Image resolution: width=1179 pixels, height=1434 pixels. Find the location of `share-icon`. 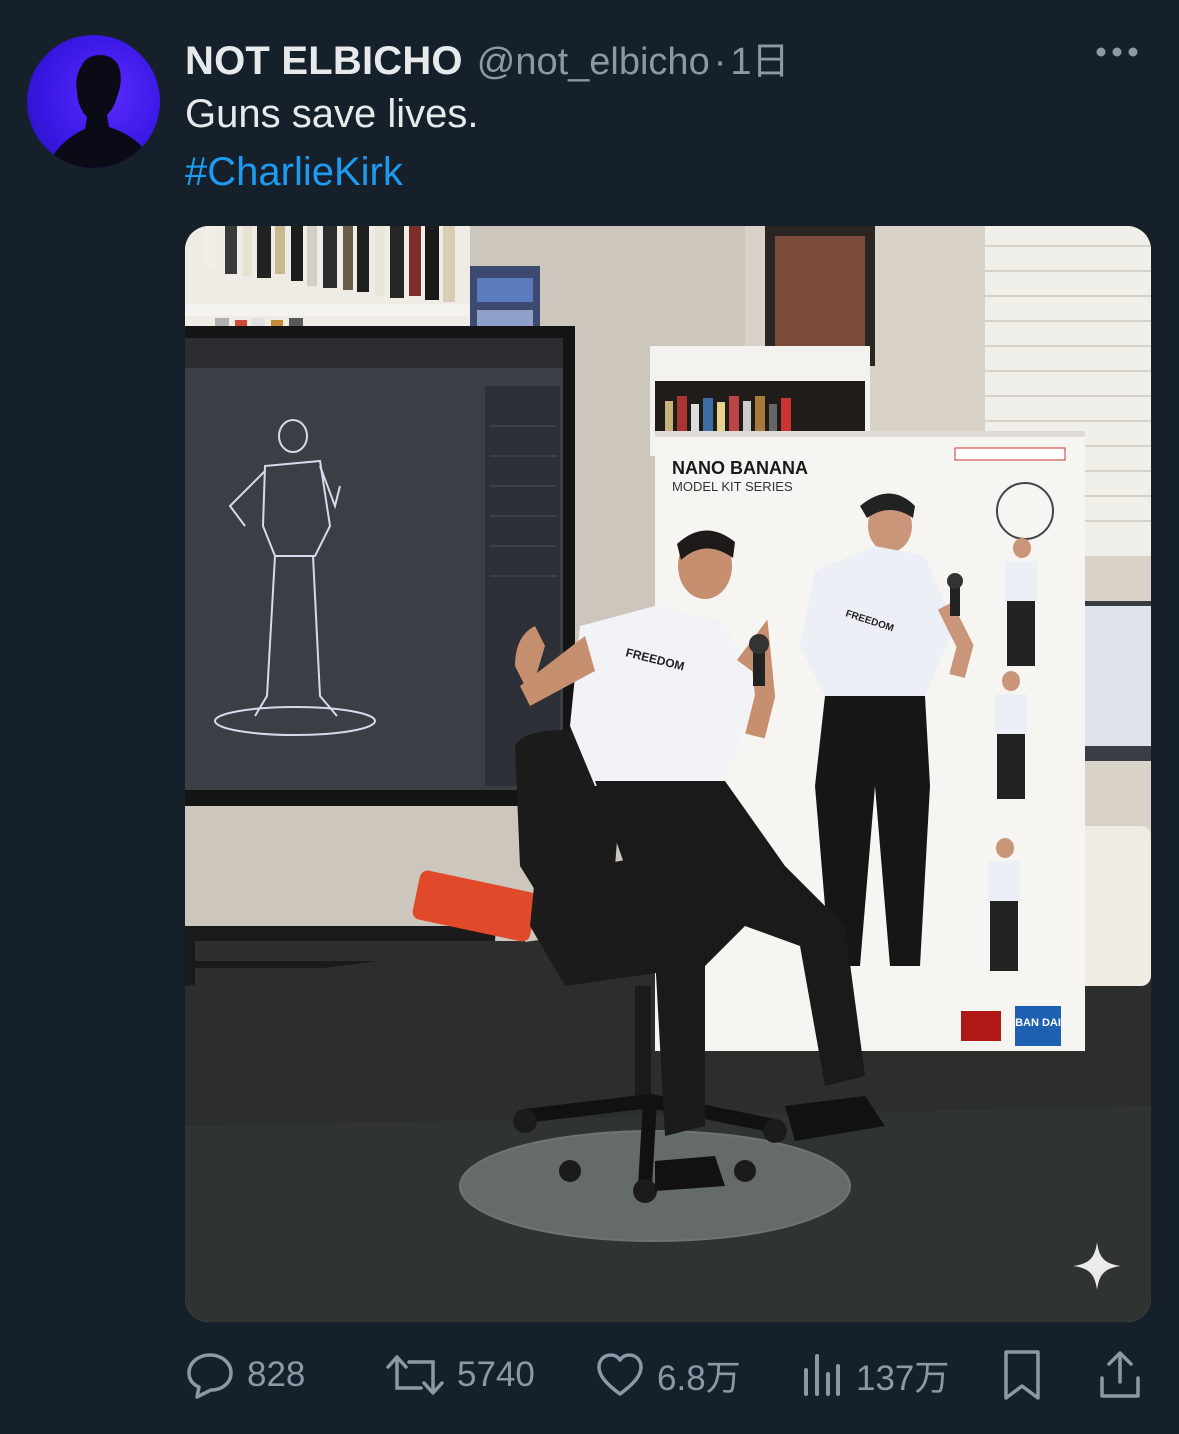

share-icon is located at coordinates (1120, 1374).